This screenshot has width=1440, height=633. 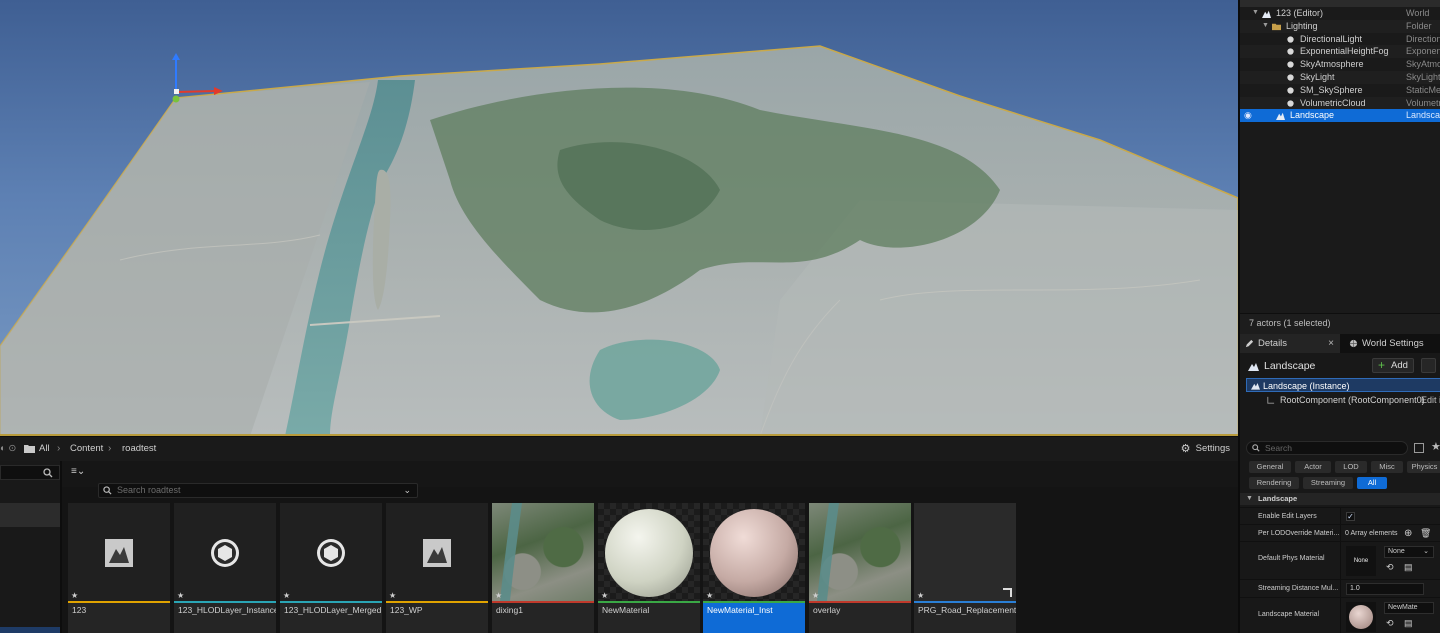 What do you see at coordinates (333, 610) in the screenshot?
I see `asset-name: 123_HLODLayer_Merged` at bounding box center [333, 610].